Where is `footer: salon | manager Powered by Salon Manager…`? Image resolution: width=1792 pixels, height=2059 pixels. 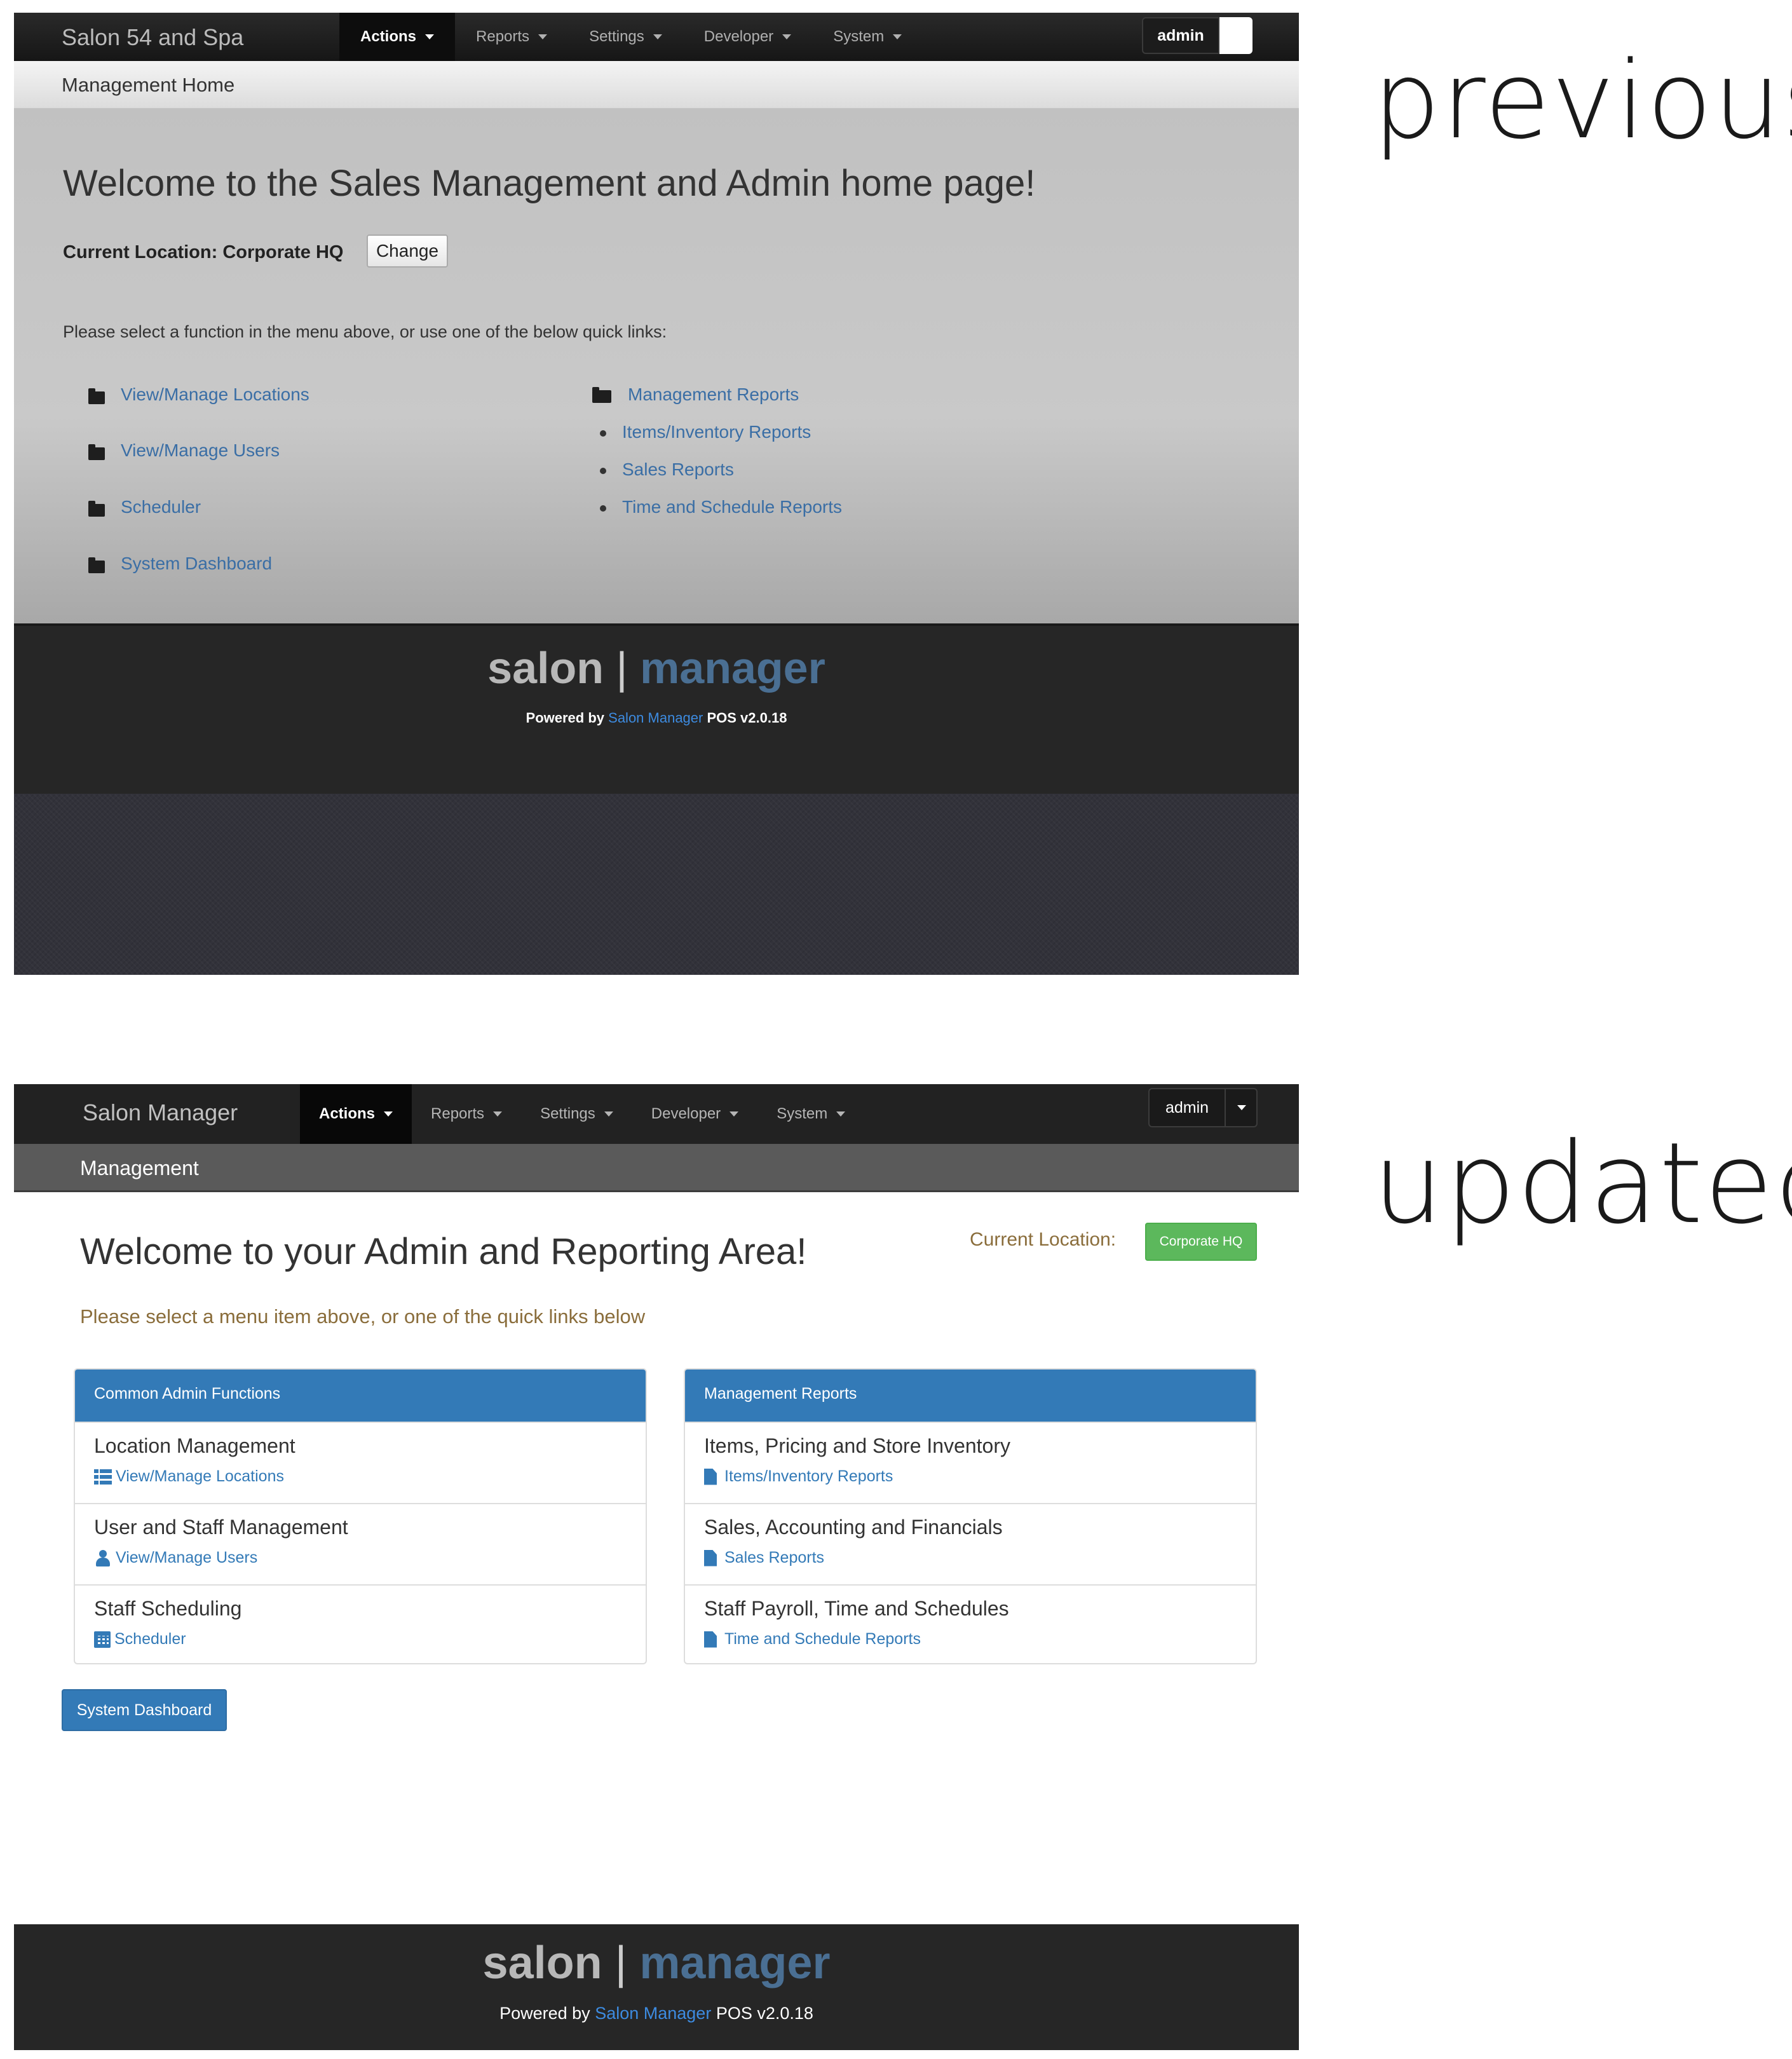 footer: salon | manager Powered by Salon Manager… is located at coordinates (656, 1987).